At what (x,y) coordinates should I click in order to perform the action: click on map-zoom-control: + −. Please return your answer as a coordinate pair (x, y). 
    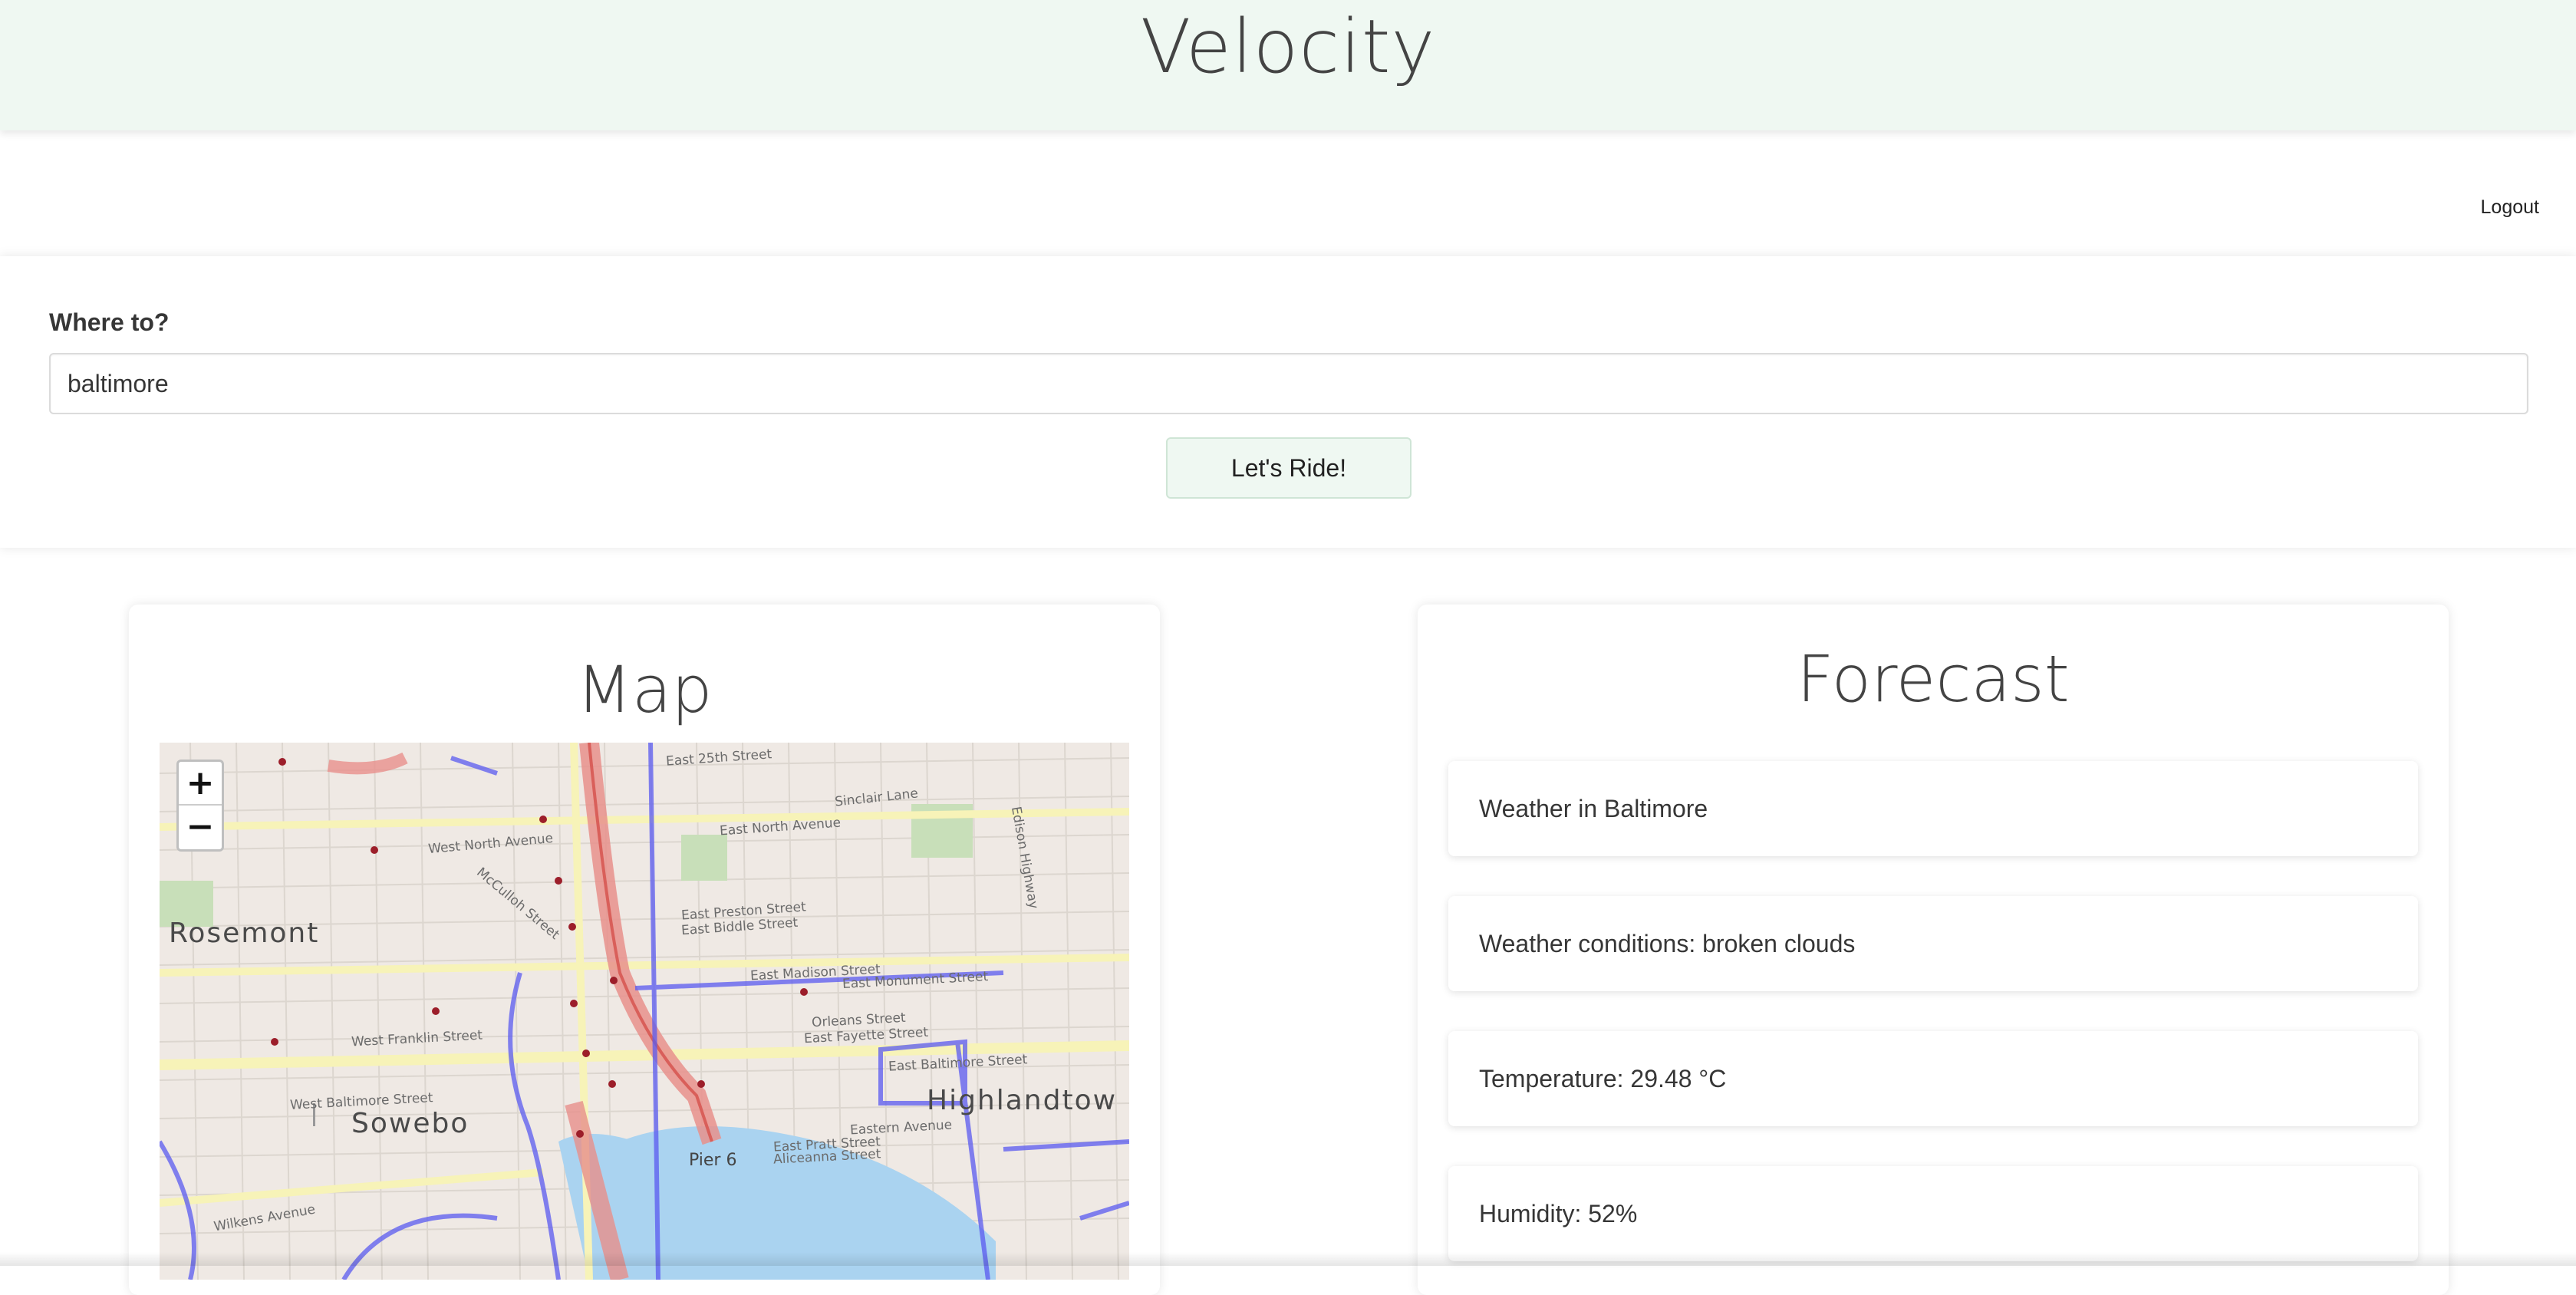
    Looking at the image, I should click on (200, 806).